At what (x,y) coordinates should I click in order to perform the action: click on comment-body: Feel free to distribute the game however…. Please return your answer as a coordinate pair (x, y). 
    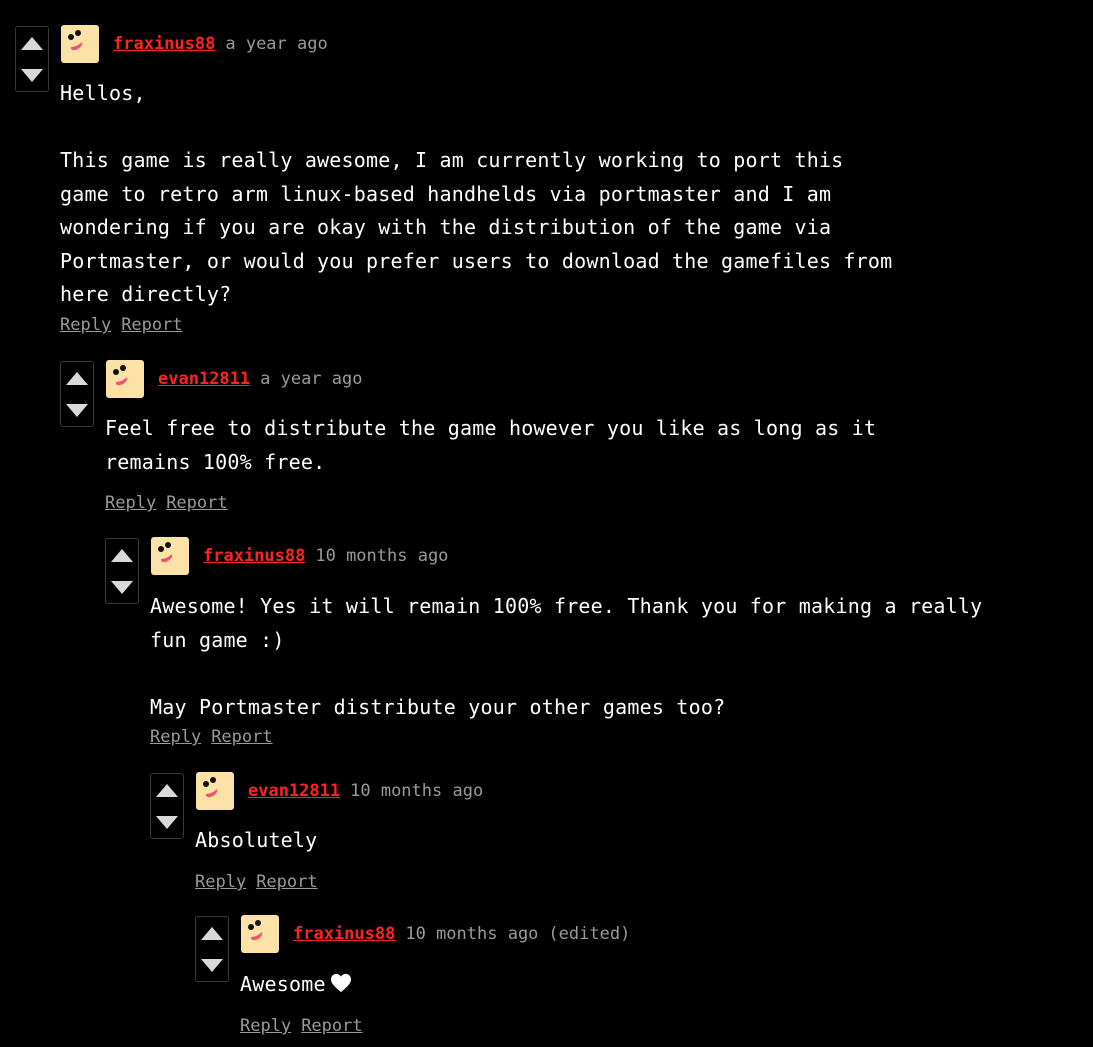
    Looking at the image, I should click on (491, 445).